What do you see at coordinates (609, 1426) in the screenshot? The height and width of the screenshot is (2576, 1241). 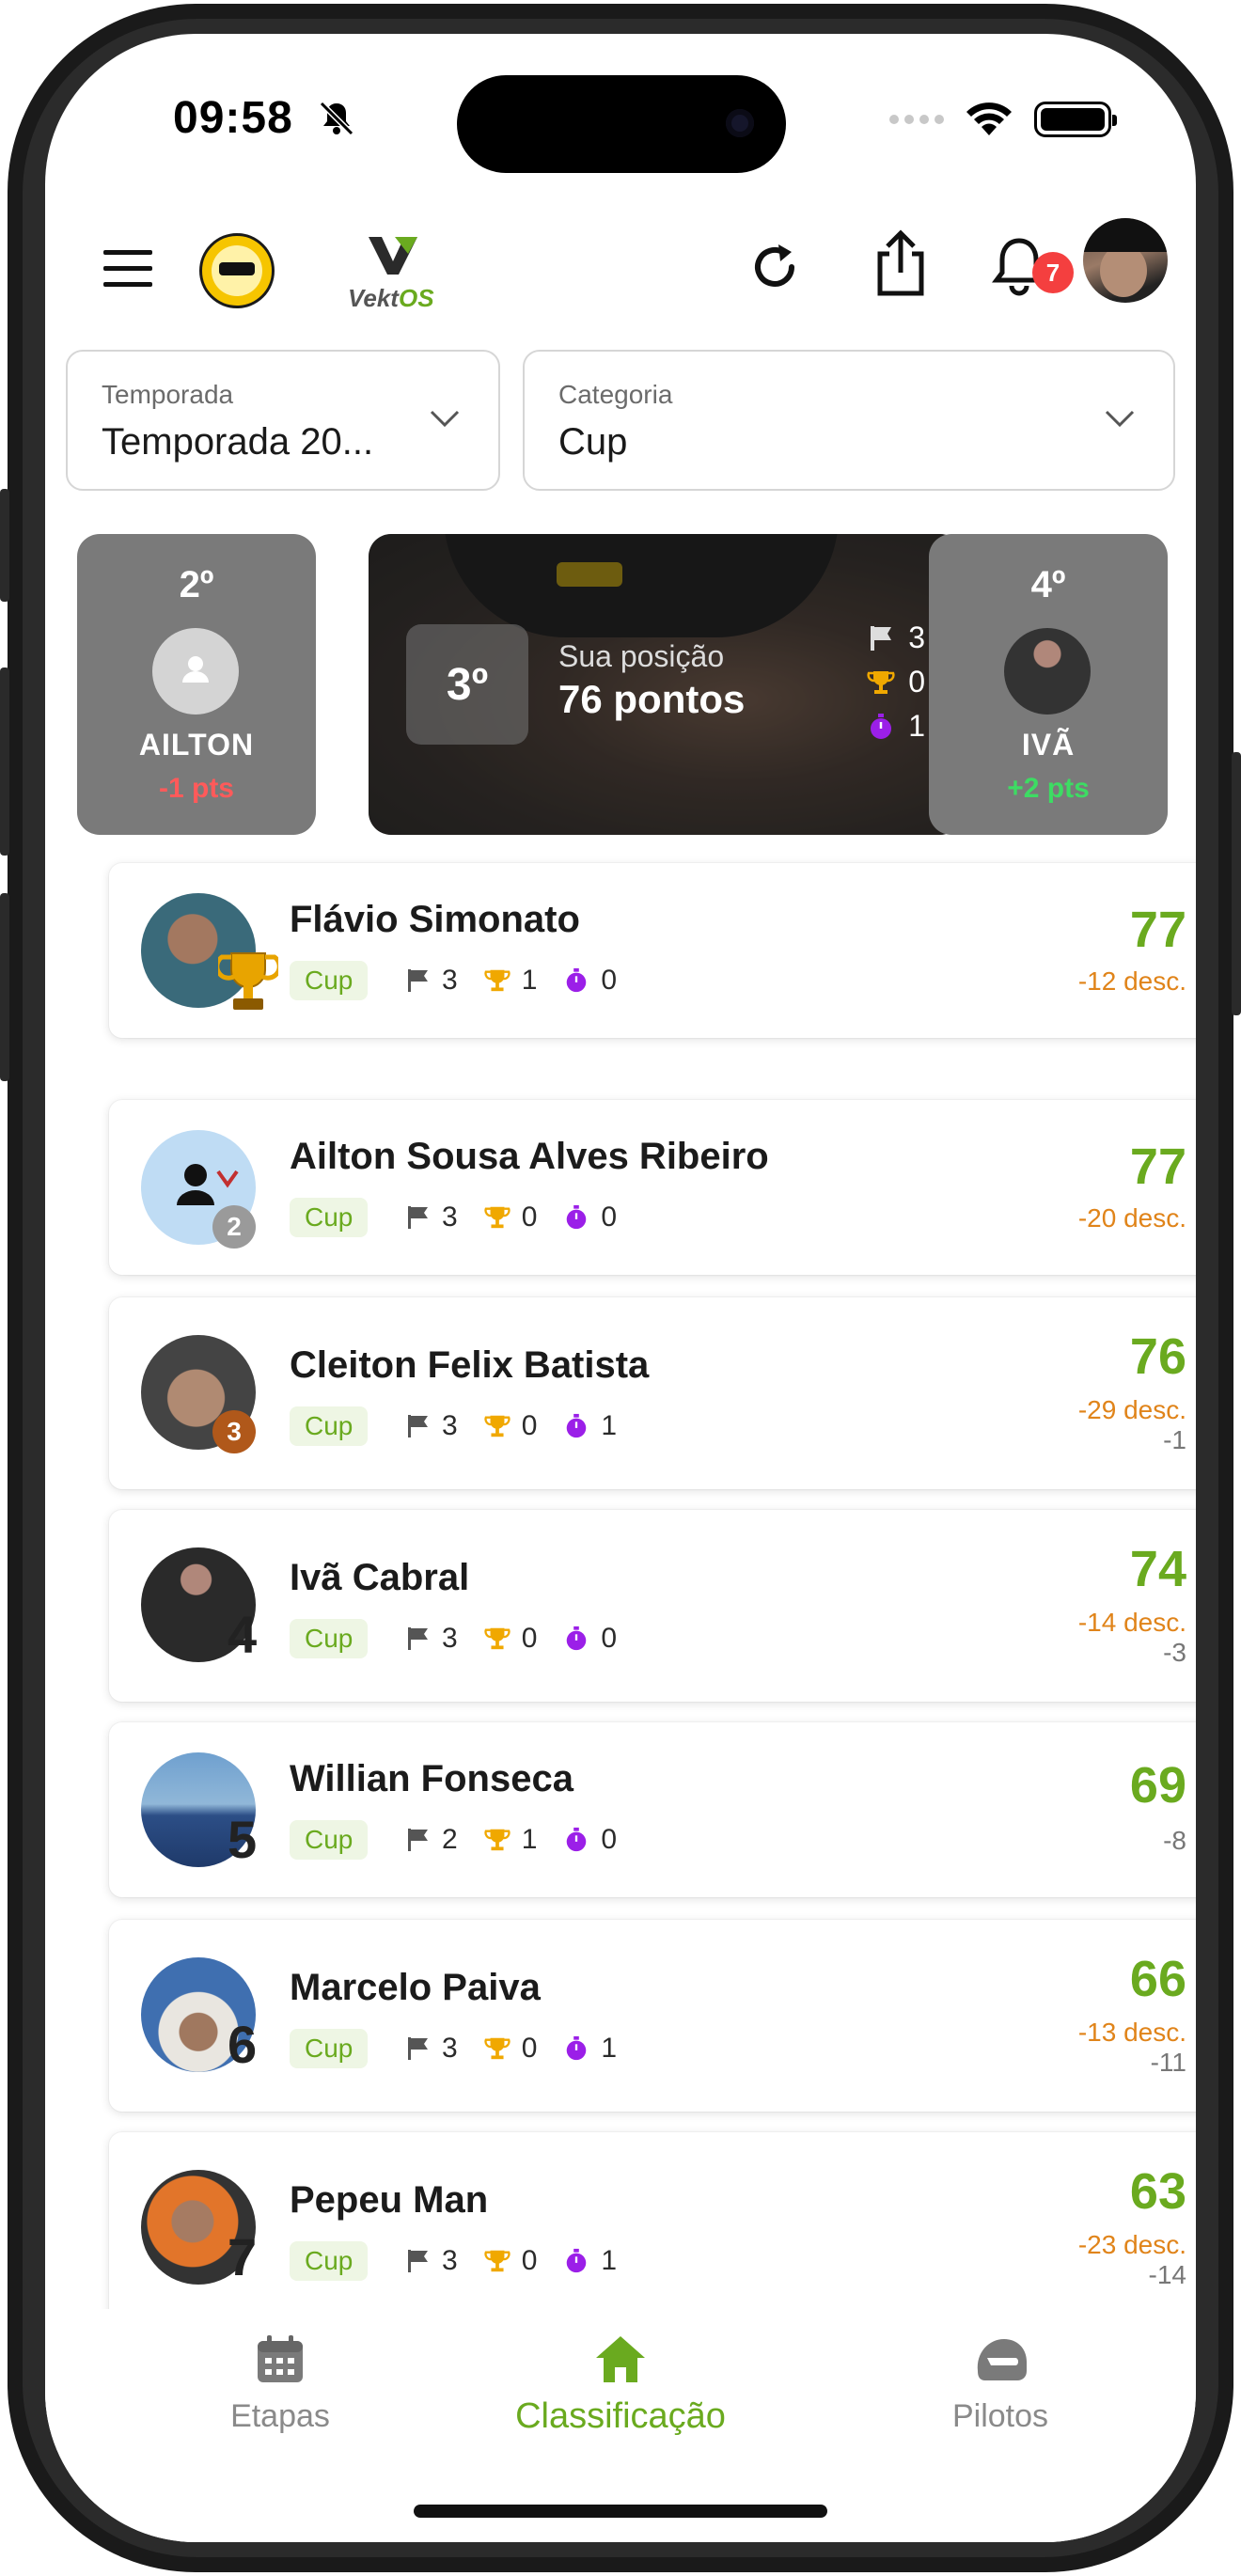 I see `fastest-laps-count: 1` at bounding box center [609, 1426].